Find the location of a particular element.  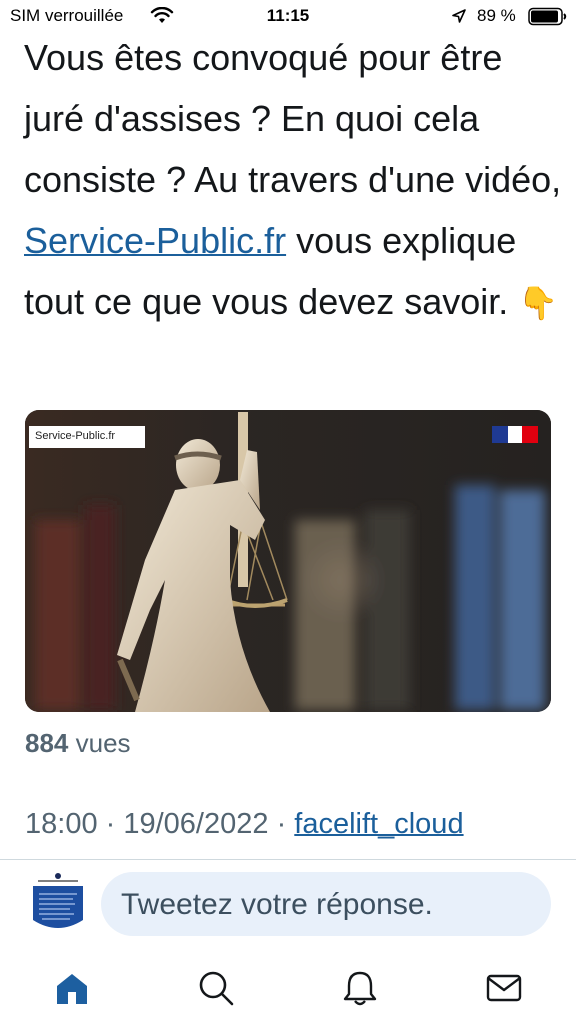

battery-percentage: 89 % is located at coordinates (496, 15).